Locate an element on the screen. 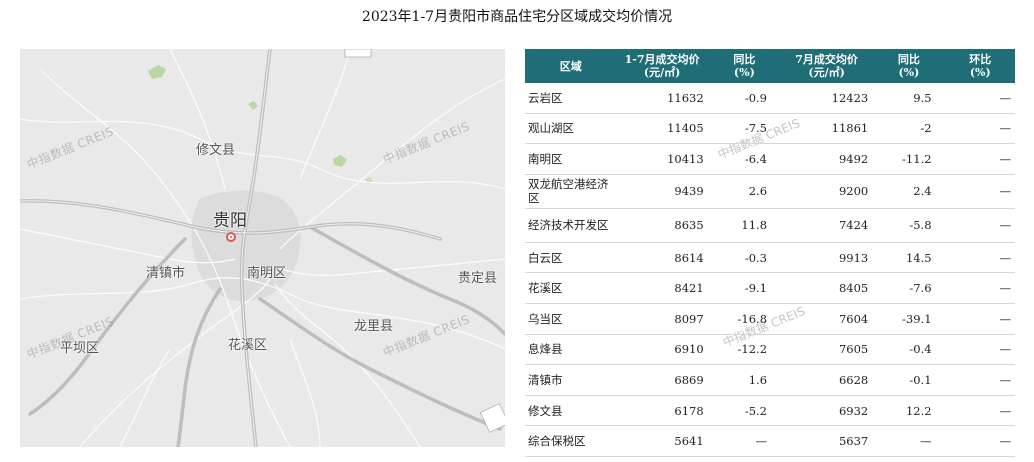  cell-yoy-jul: -5.8 is located at coordinates (909, 225).